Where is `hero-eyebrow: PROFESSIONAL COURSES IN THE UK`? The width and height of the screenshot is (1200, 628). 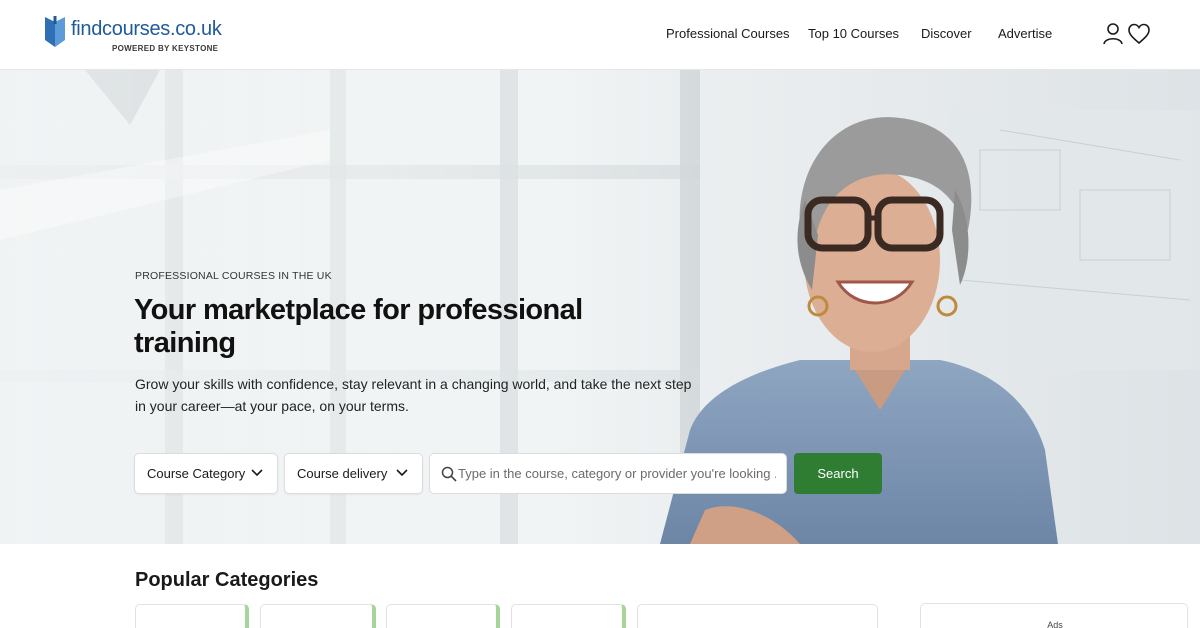 hero-eyebrow: PROFESSIONAL COURSES IN THE UK is located at coordinates (233, 276).